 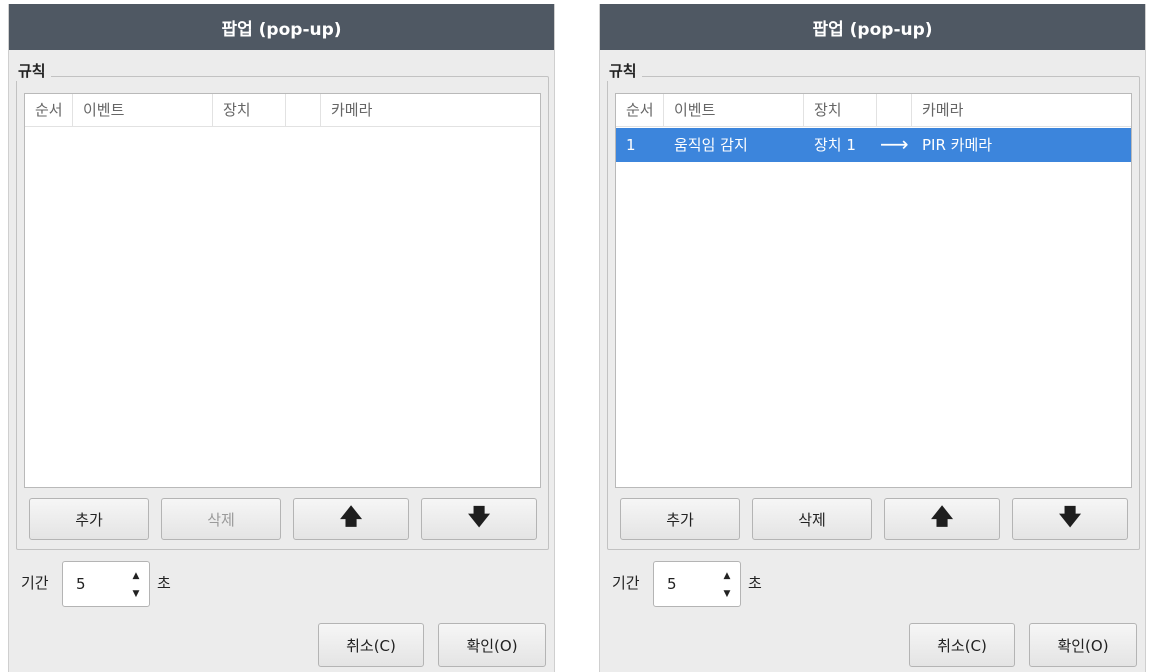 I want to click on table-row: 1 움직임 감지 장치 1 ⟶ PIR 카메라, so click(x=873, y=145).